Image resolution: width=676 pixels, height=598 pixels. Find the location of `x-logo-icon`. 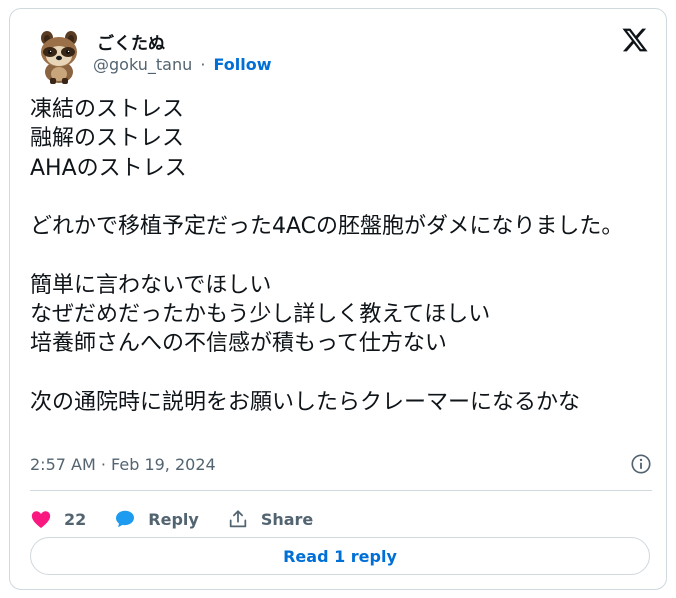

x-logo-icon is located at coordinates (635, 40).